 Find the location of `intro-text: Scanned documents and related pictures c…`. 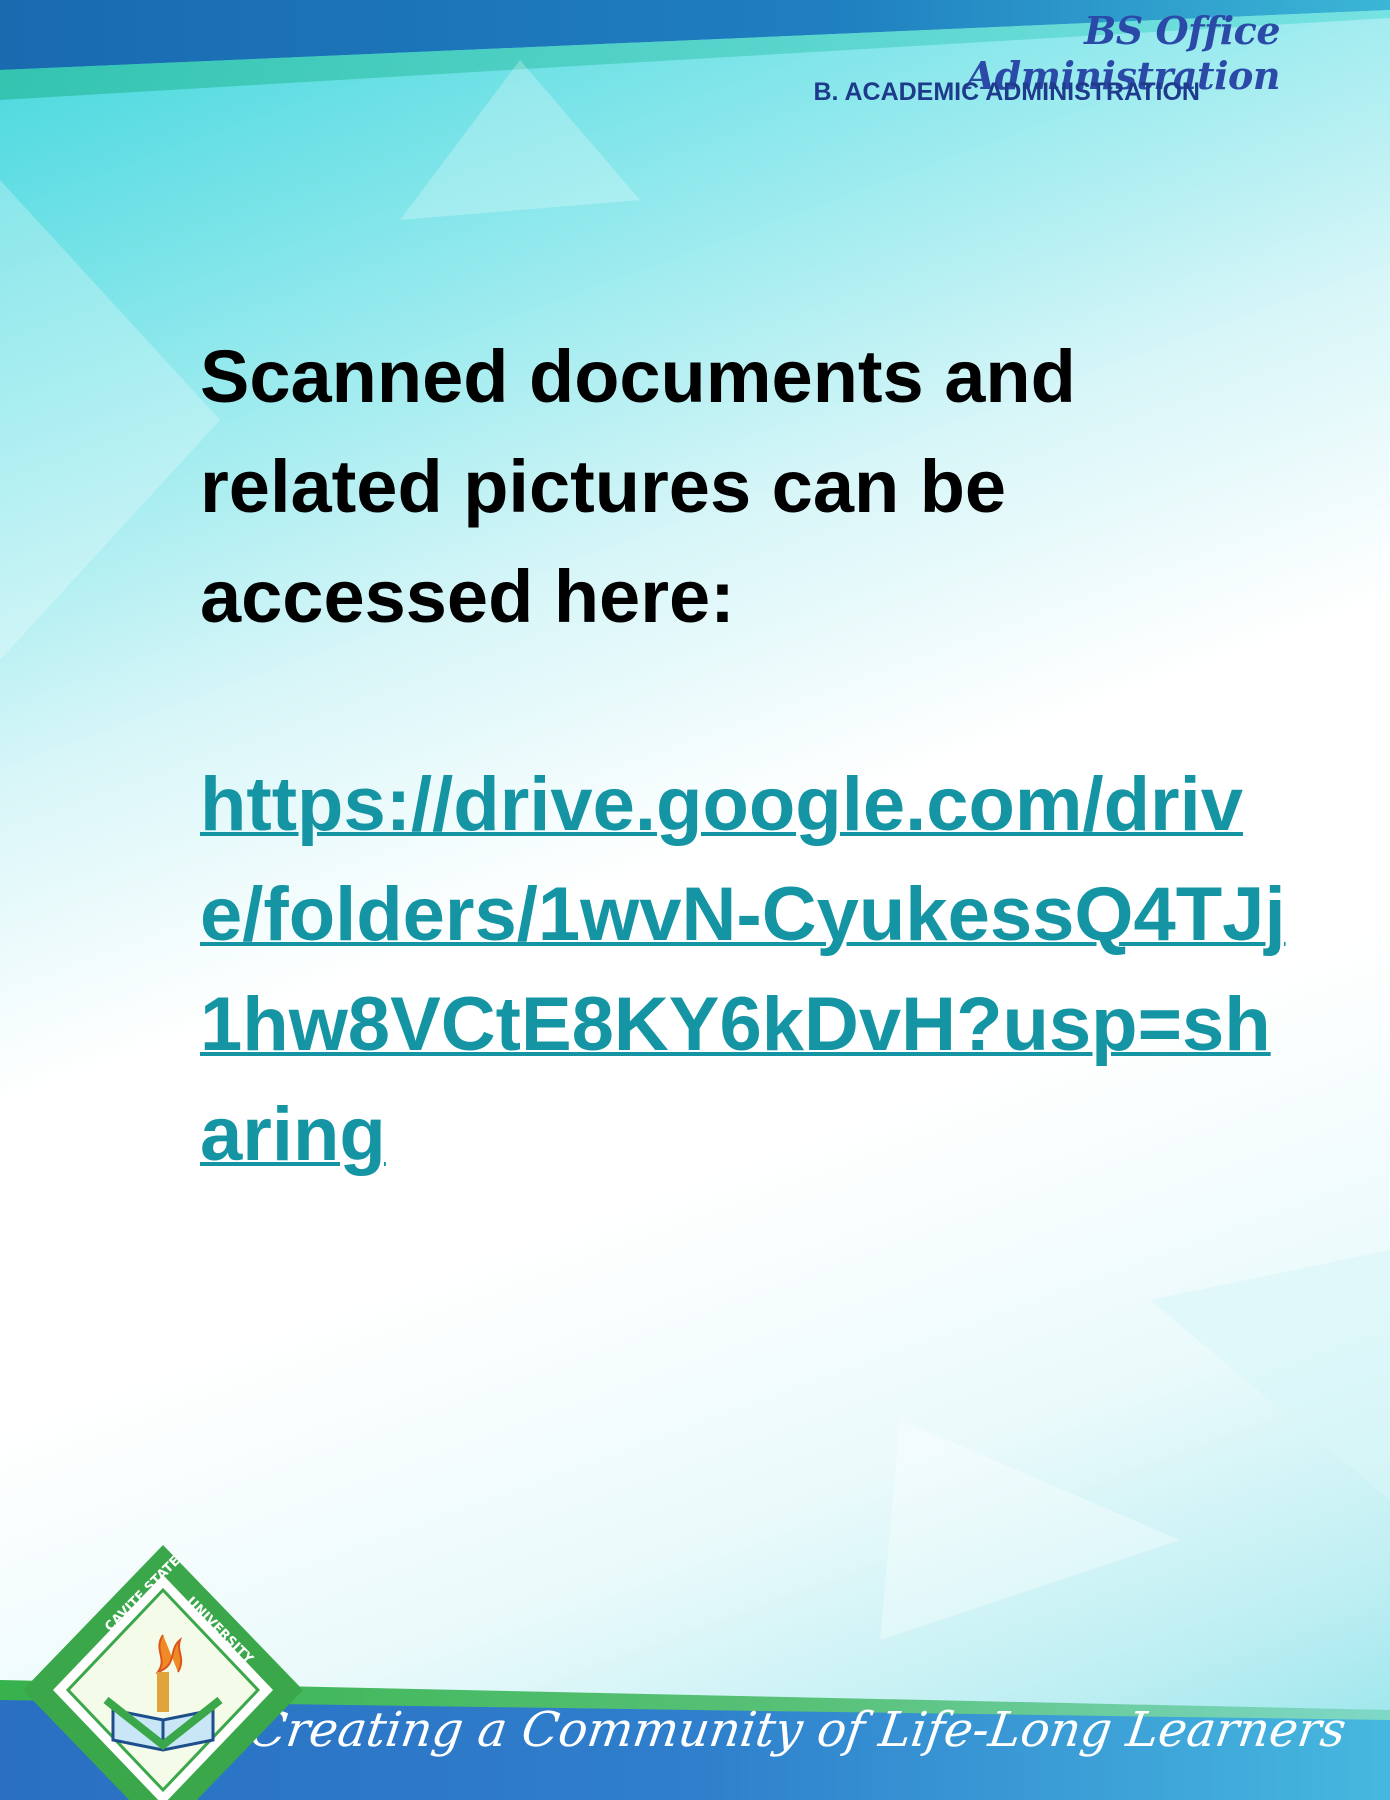

intro-text: Scanned documents and related pictures c… is located at coordinates (638, 486).